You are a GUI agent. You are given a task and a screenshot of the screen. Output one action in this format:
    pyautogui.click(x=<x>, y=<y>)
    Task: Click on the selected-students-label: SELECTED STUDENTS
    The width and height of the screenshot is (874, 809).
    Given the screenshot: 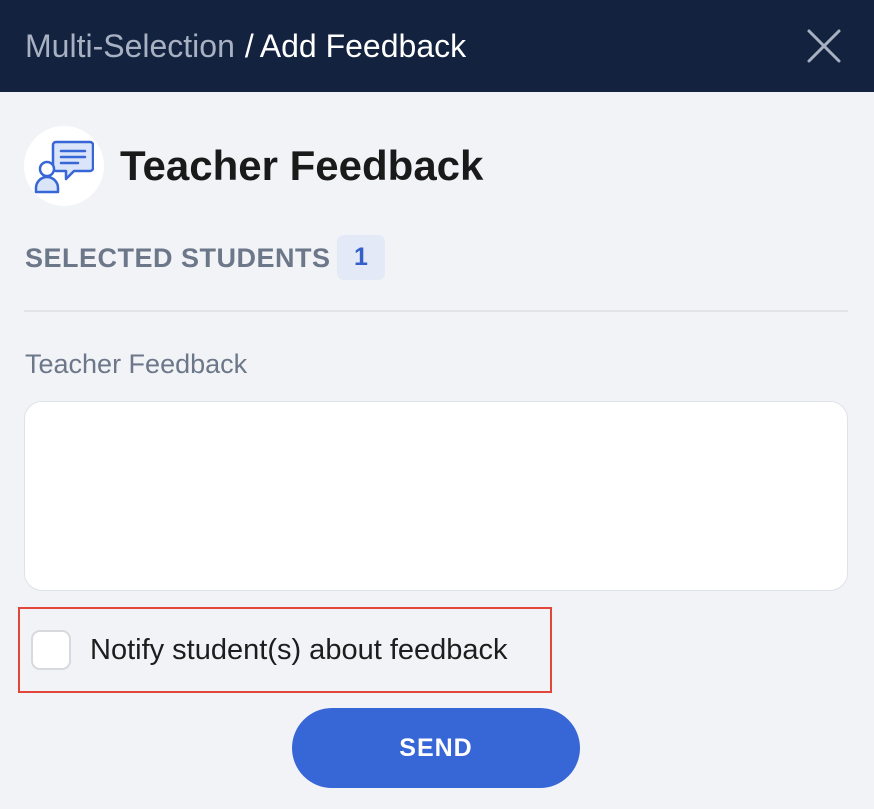 What is the action you would take?
    pyautogui.click(x=178, y=258)
    